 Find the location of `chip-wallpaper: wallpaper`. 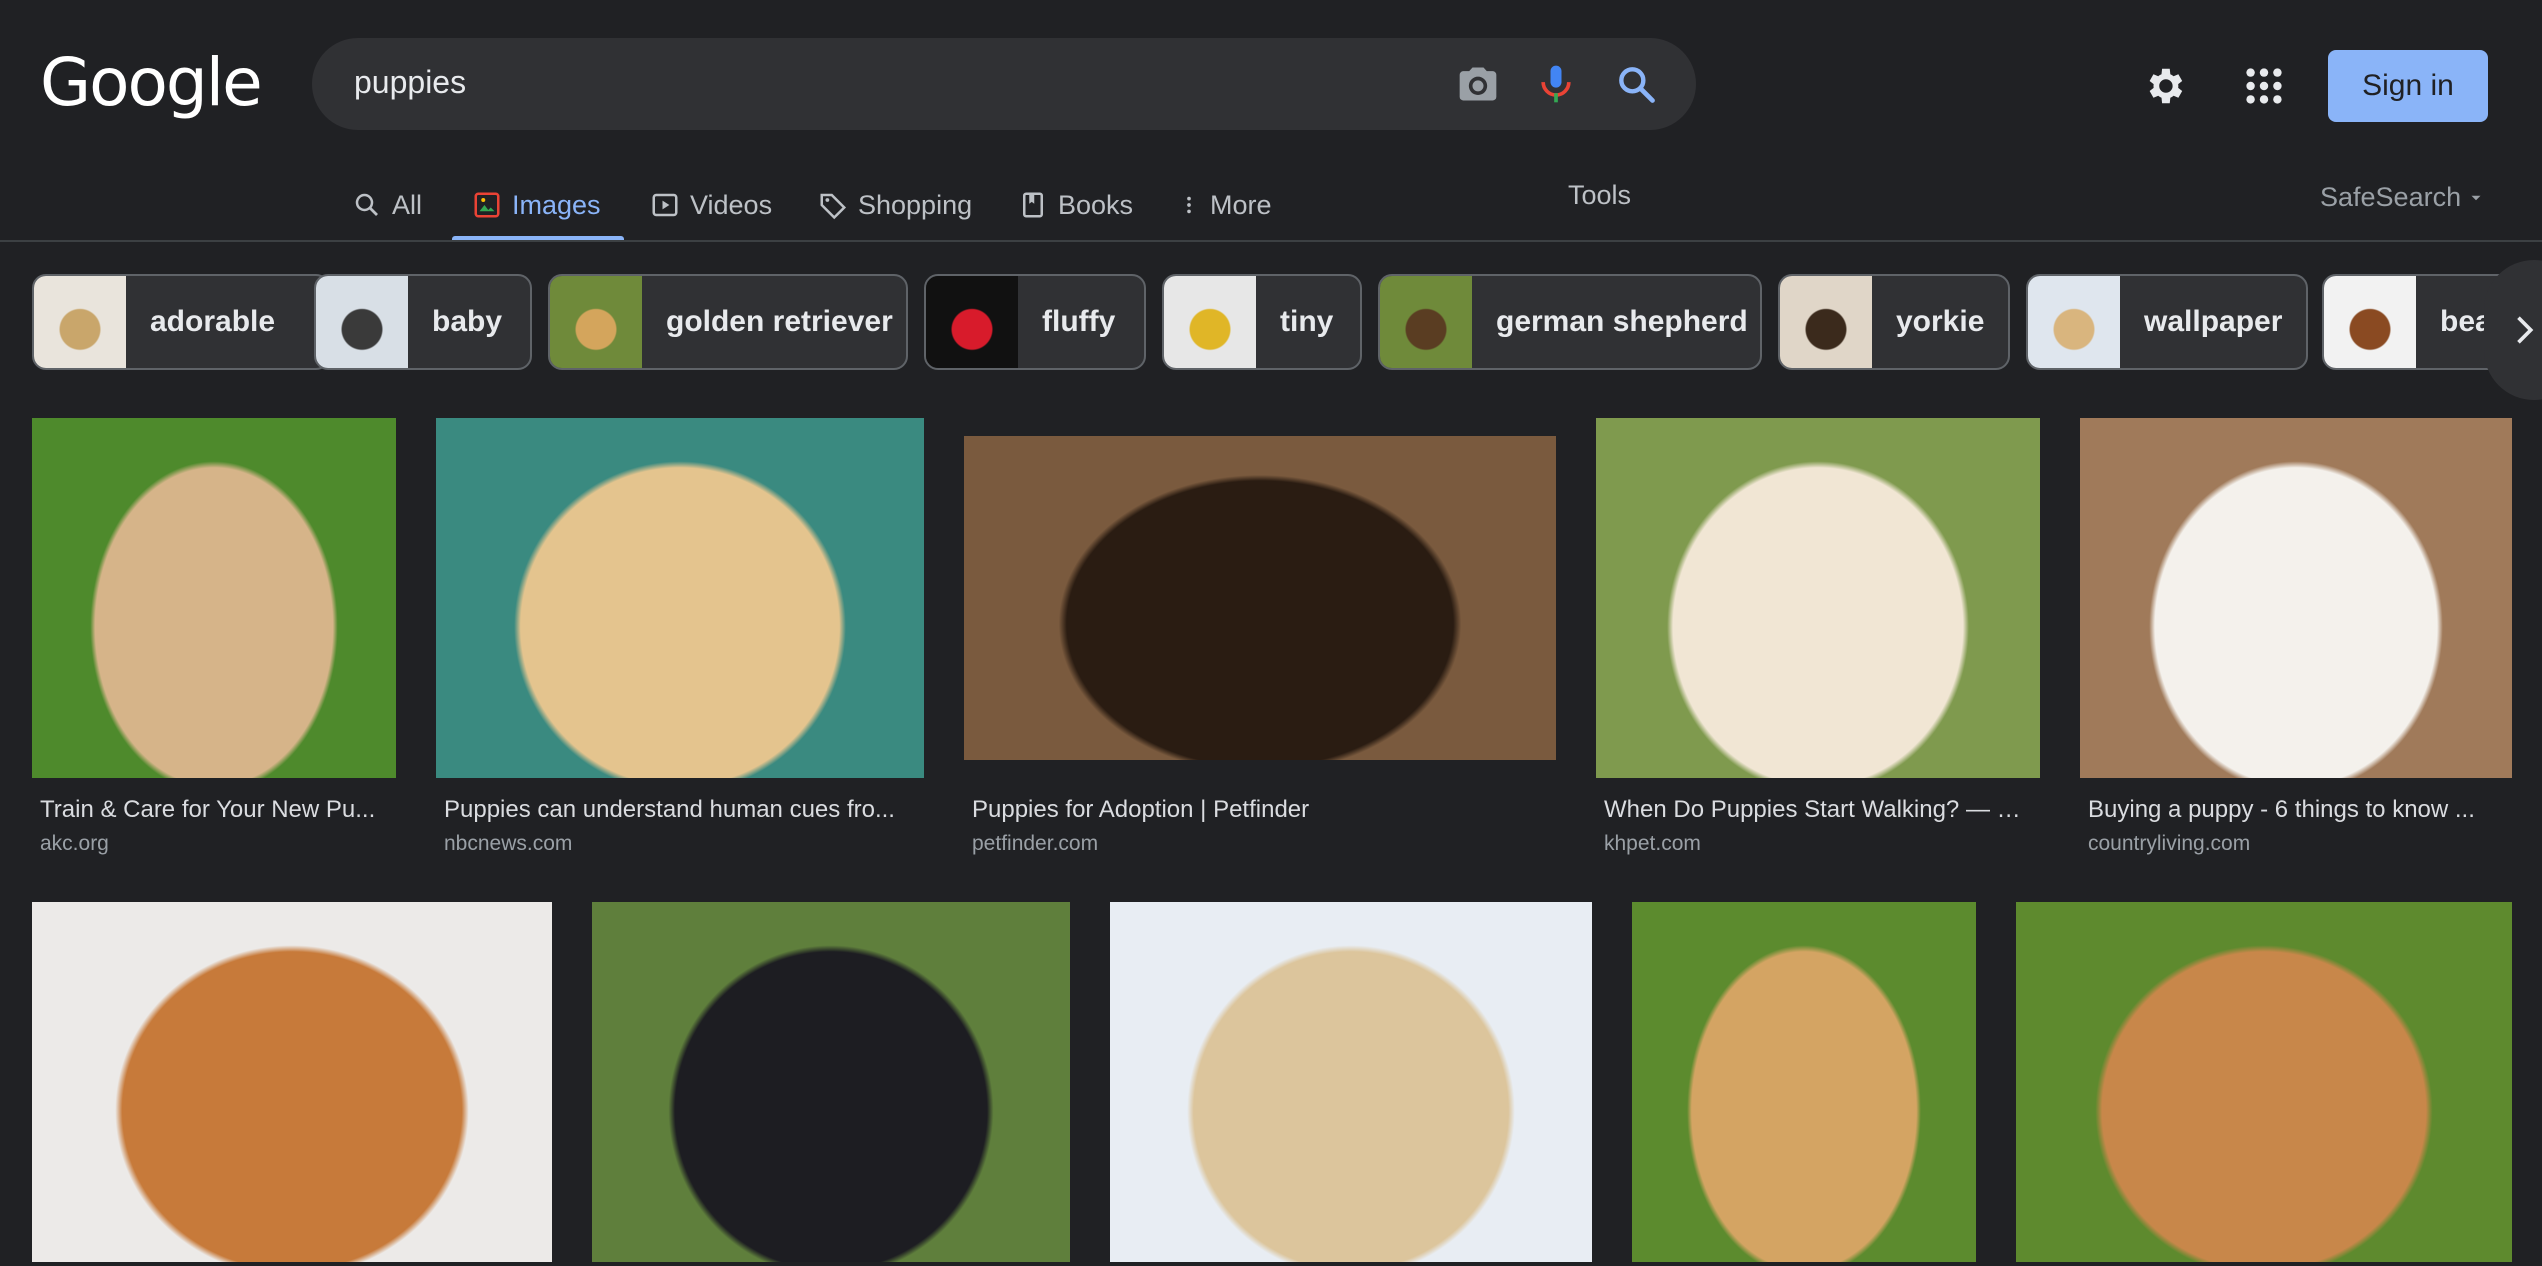

chip-wallpaper: wallpaper is located at coordinates (2167, 322).